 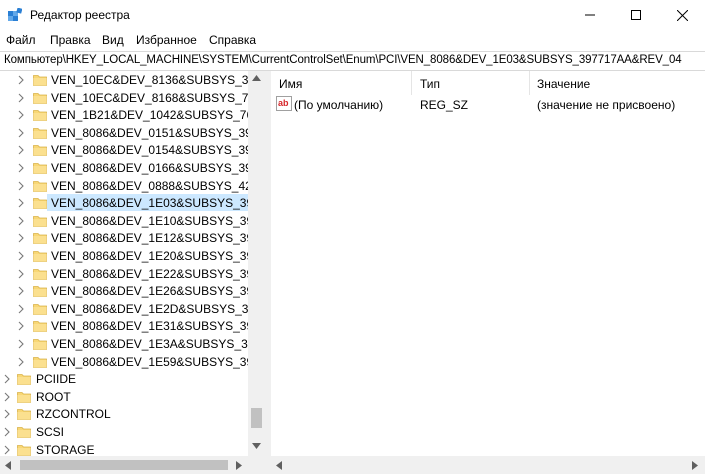 I want to click on menu-file: Файл, so click(x=21, y=40).